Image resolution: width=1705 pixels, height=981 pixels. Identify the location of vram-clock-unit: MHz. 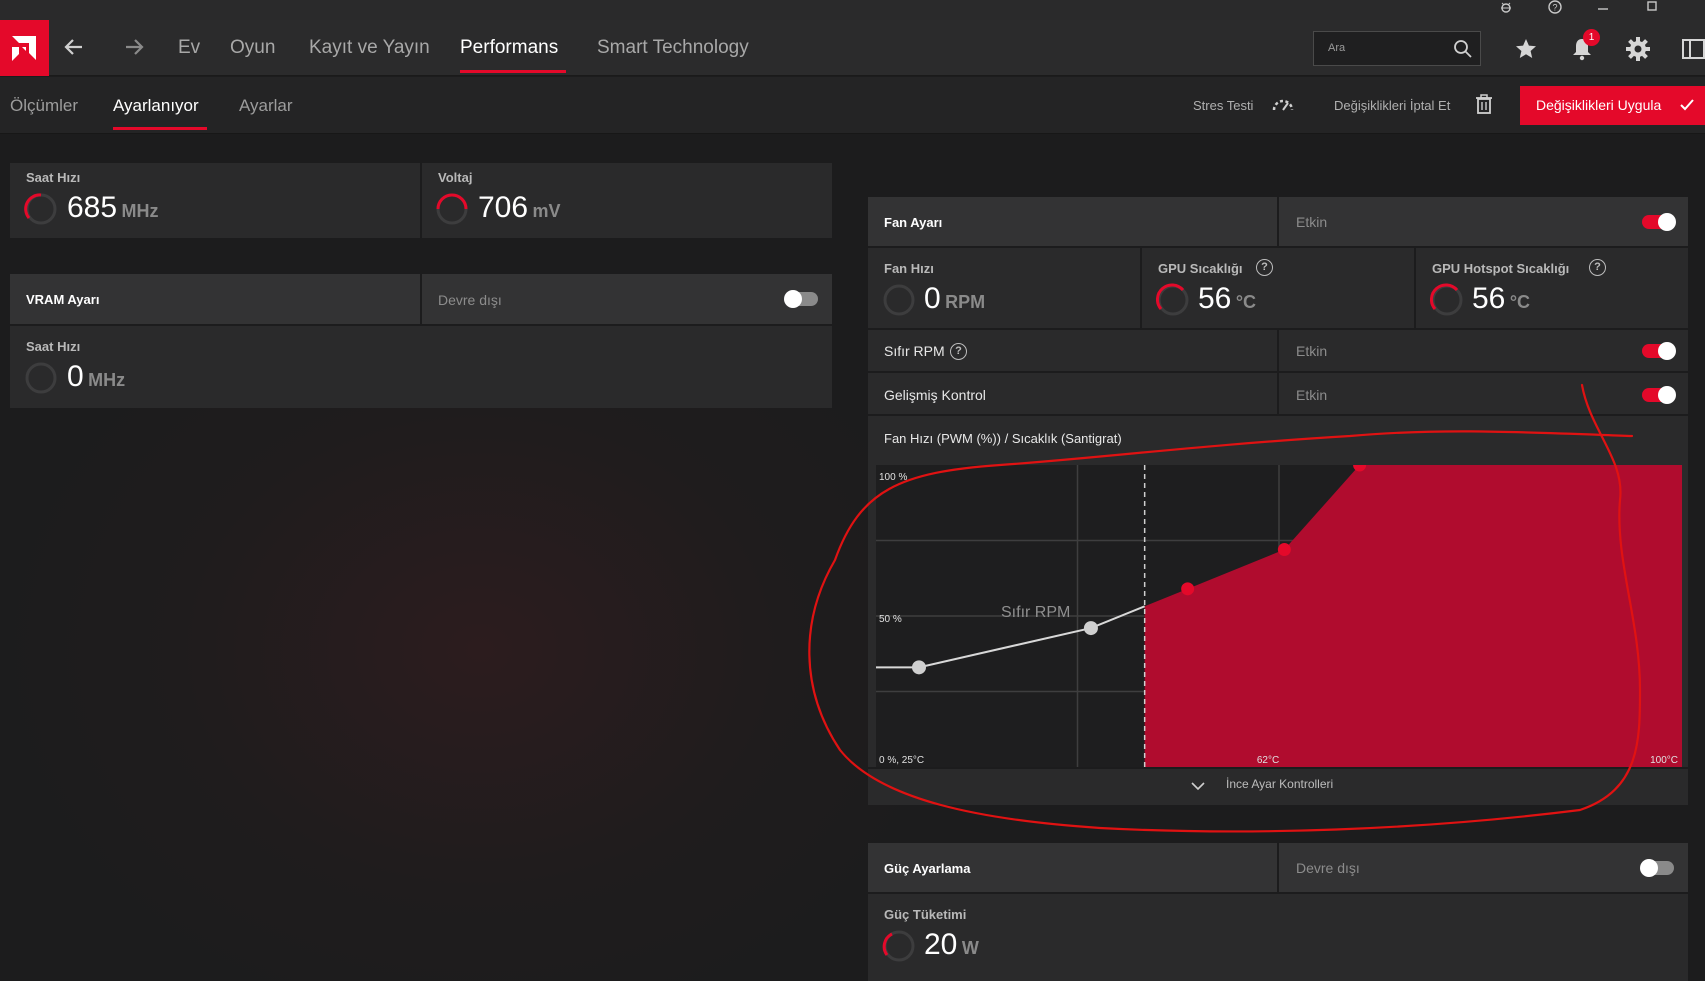
(107, 380).